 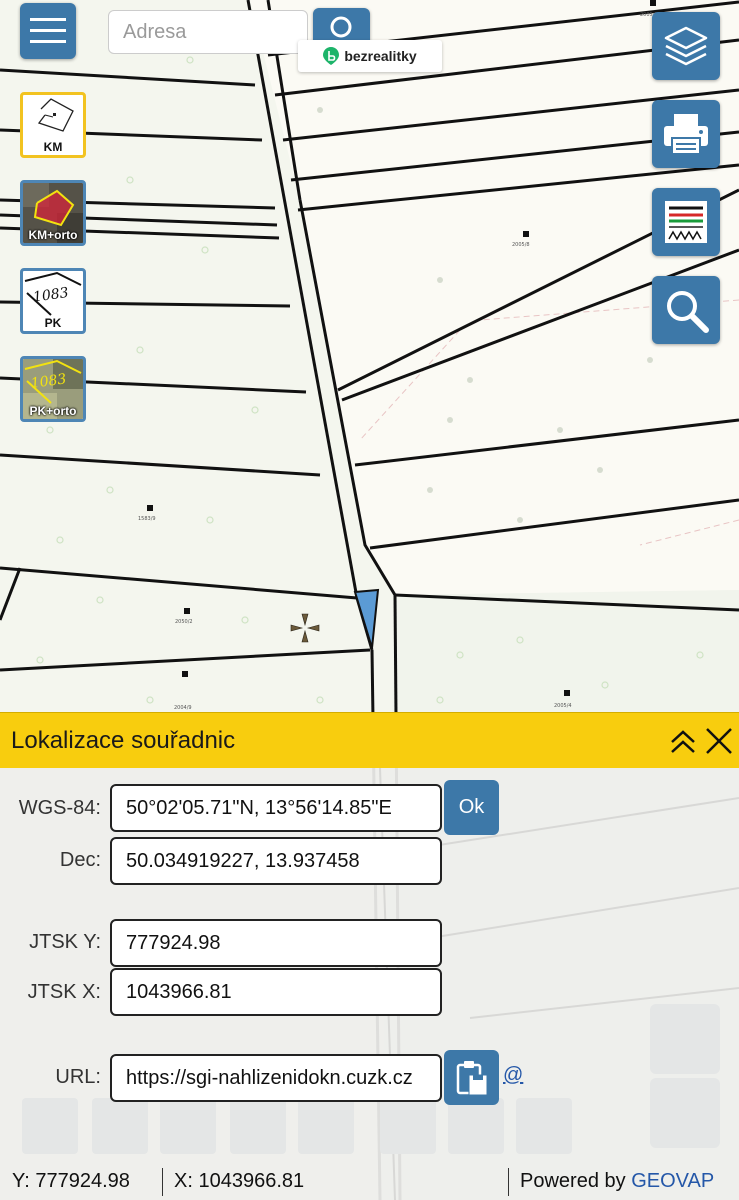 What do you see at coordinates (71, 1181) in the screenshot?
I see `status-y-coordinate: Y: 777924.98` at bounding box center [71, 1181].